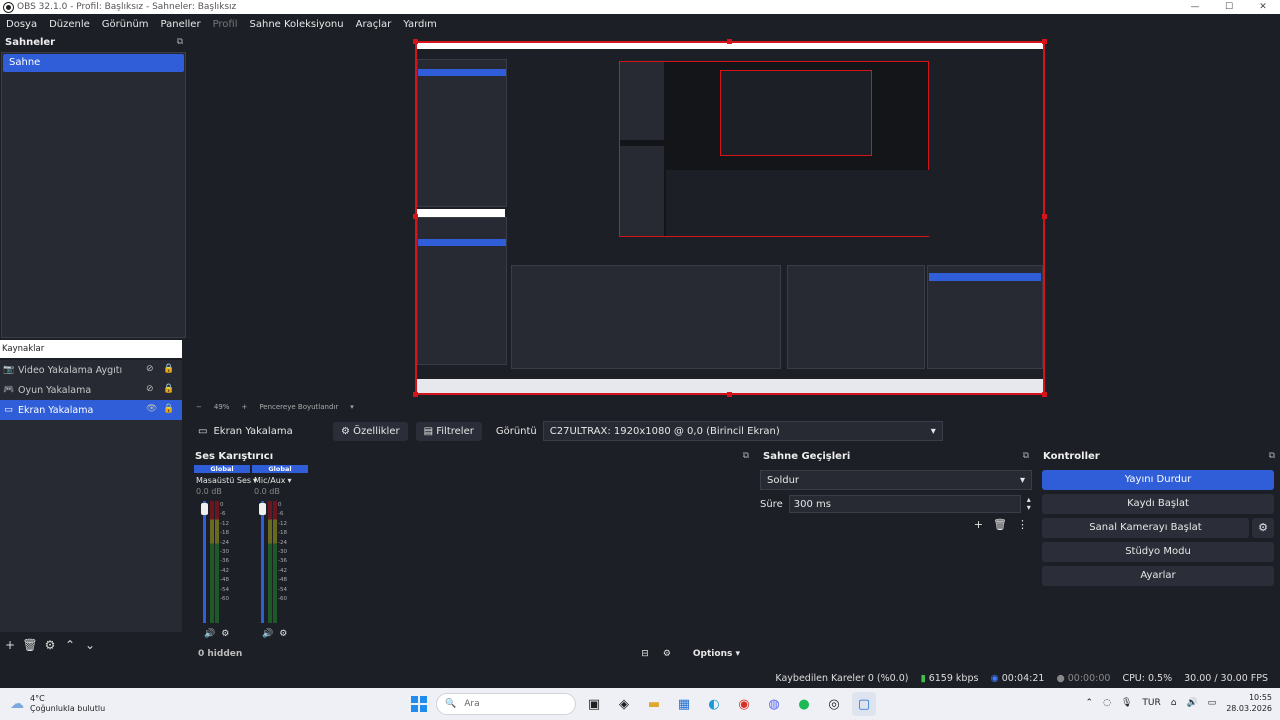 This screenshot has height=720, width=1280. What do you see at coordinates (1195, 7) in the screenshot?
I see `minimize-button: —` at bounding box center [1195, 7].